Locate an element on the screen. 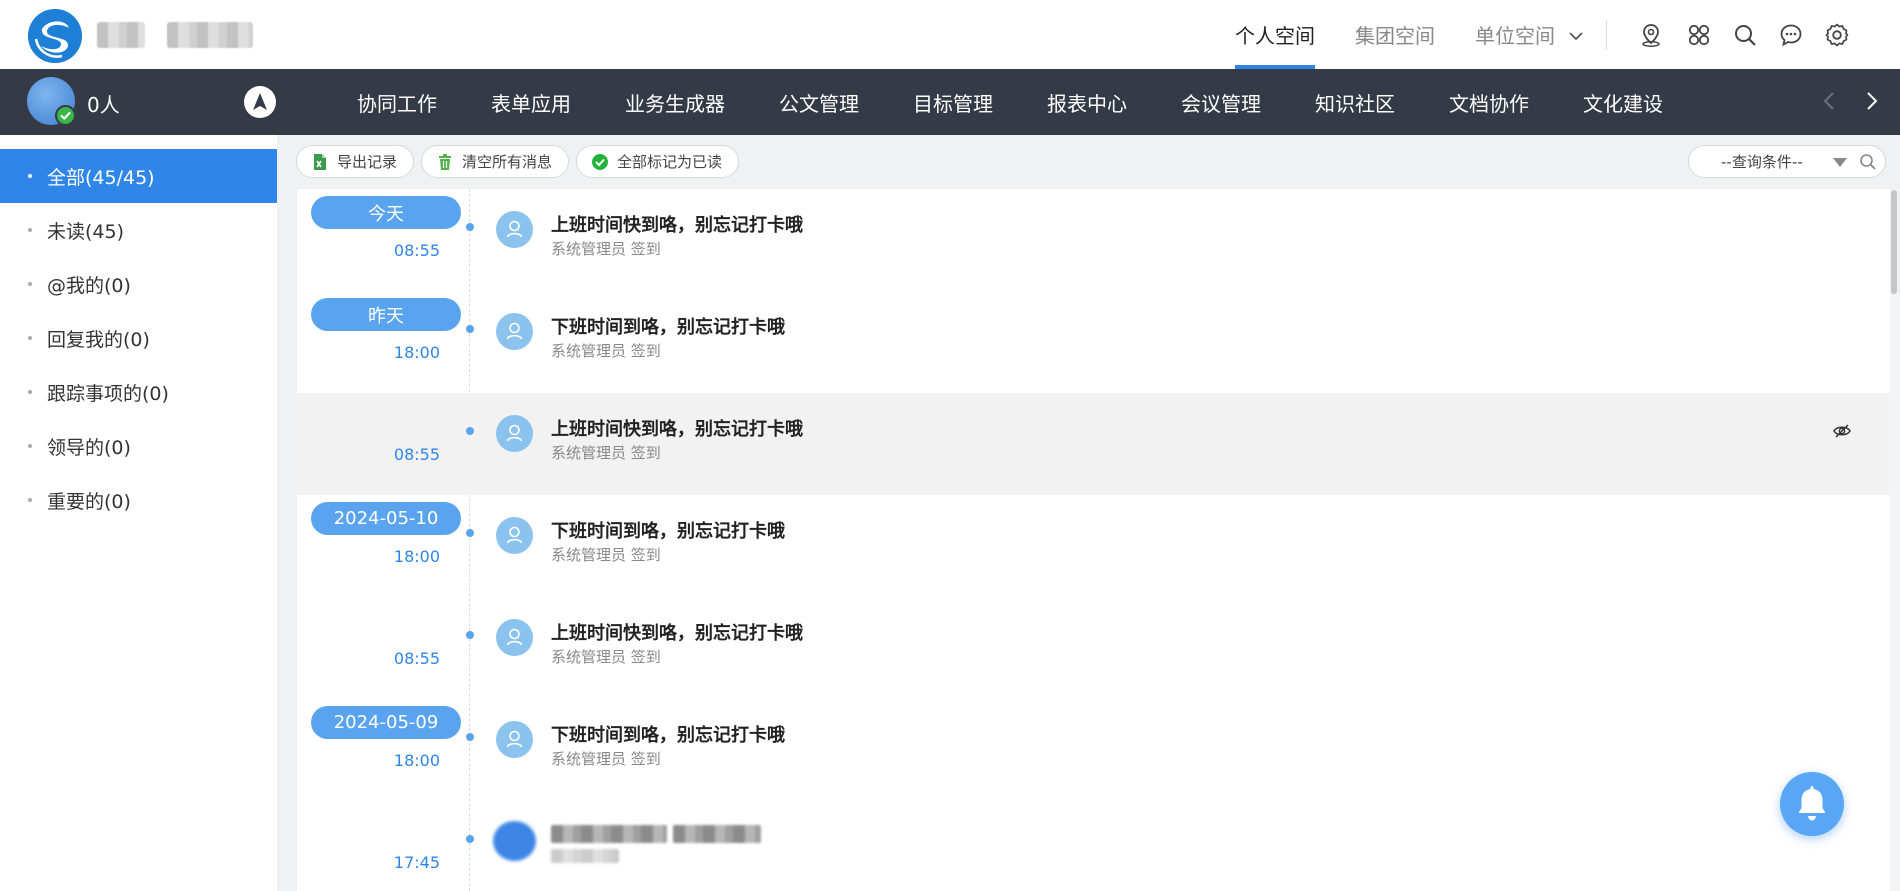  chevron-right-icon is located at coordinates (1871, 101).